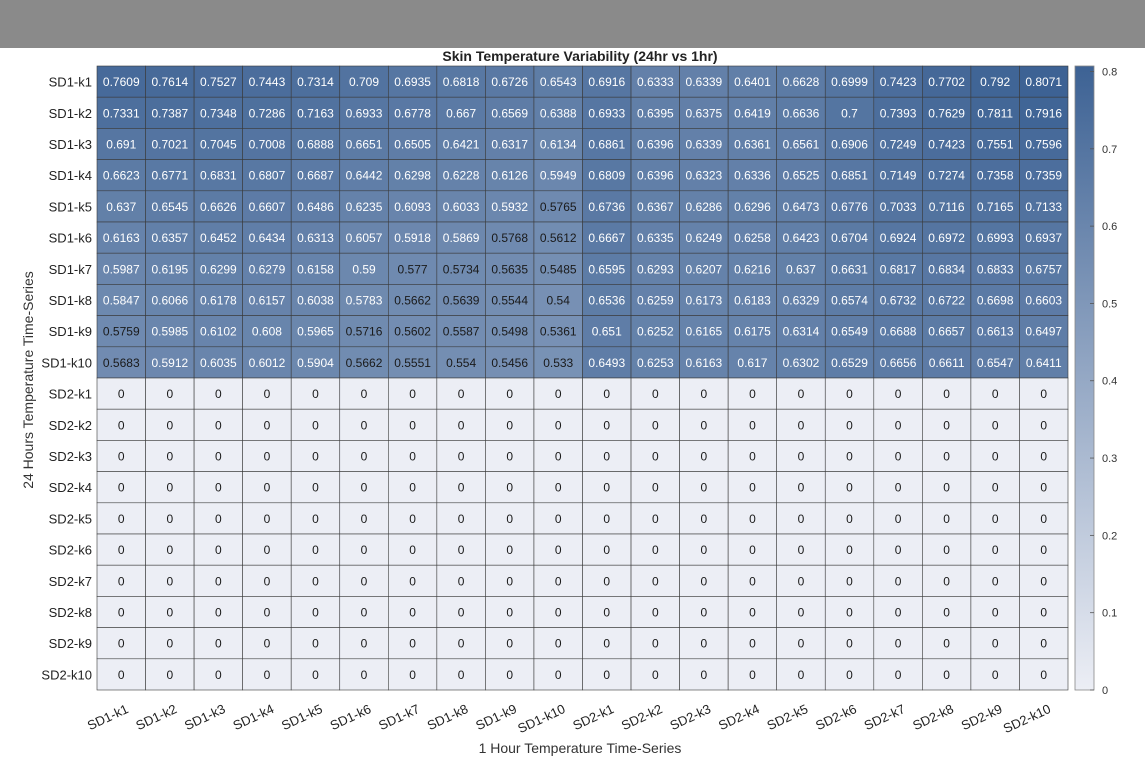 The image size is (1145, 757). Describe the element at coordinates (558, 145) in the screenshot. I see `cell-value-label: 0.6134` at that location.